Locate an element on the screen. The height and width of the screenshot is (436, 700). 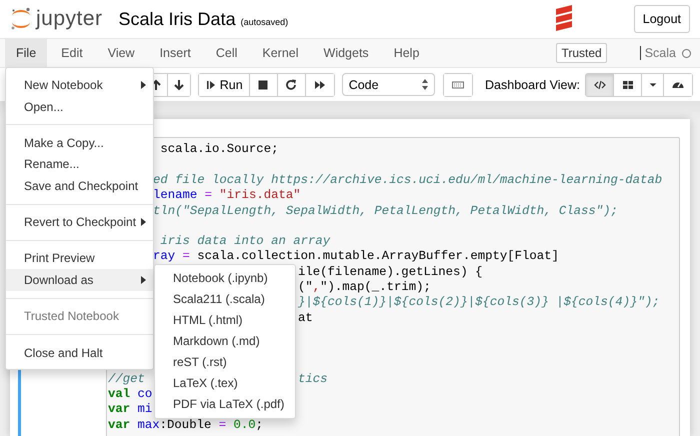
logo-icon is located at coordinates (21, 19).